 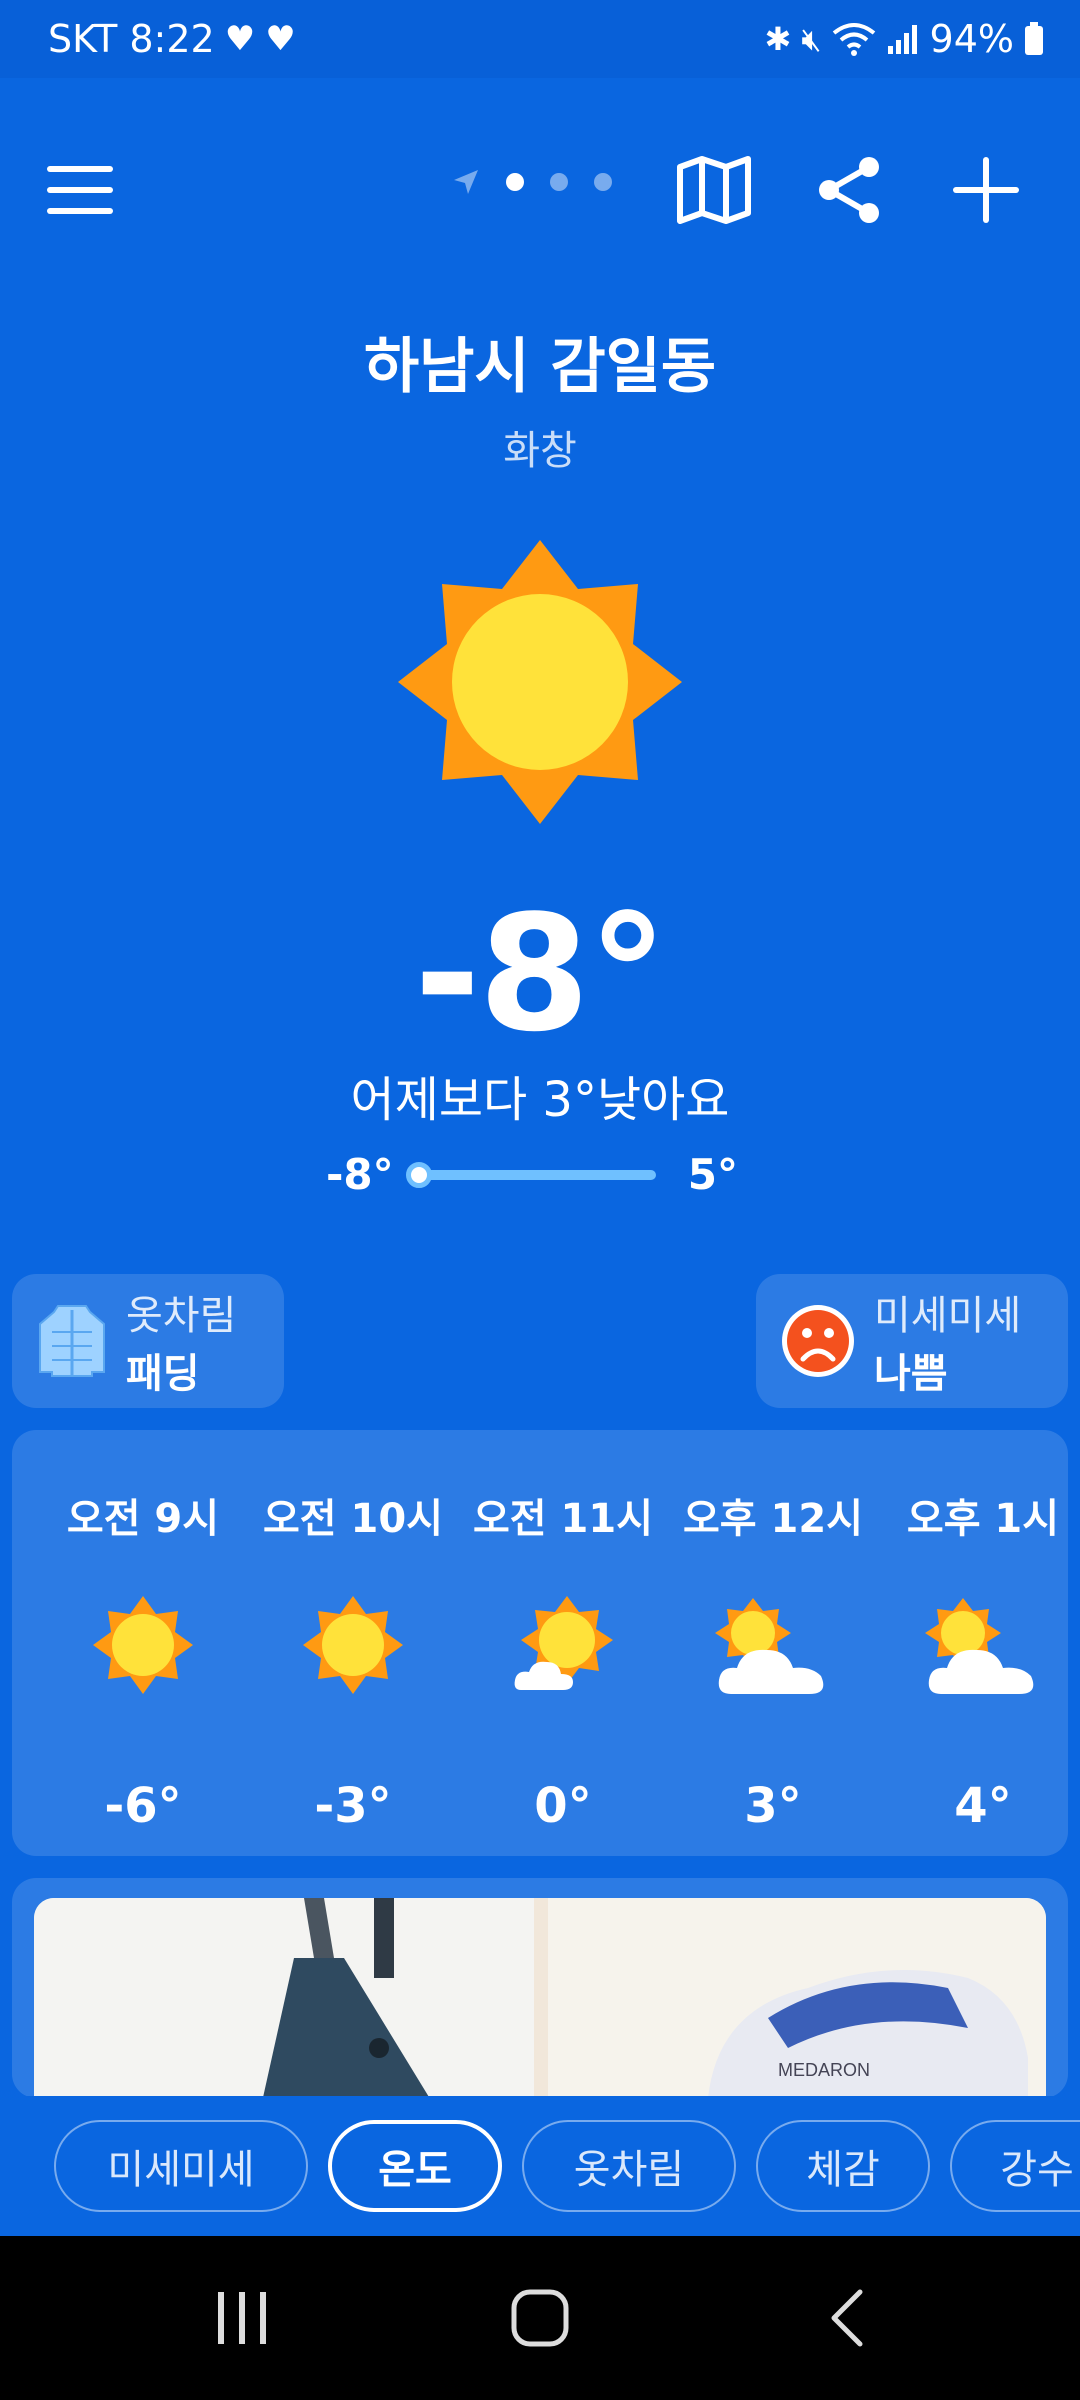 I want to click on back-icon, so click(x=847, y=2318).